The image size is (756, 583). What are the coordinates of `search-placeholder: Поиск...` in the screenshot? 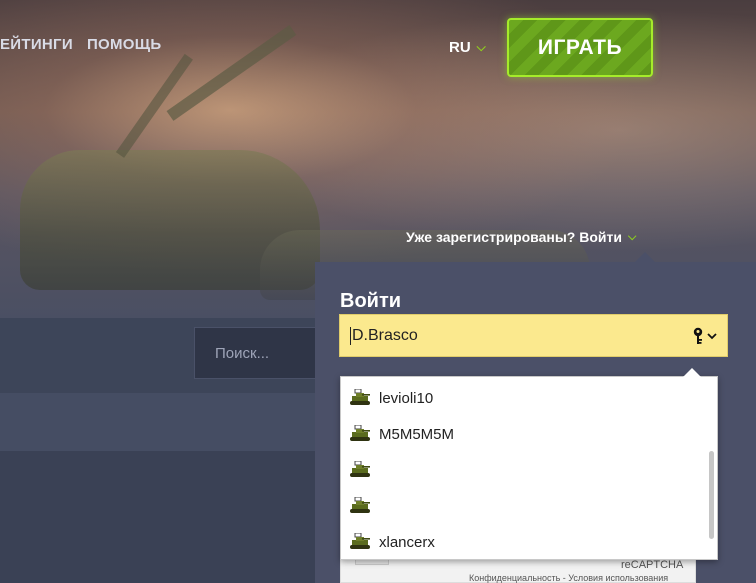 It's located at (242, 353).